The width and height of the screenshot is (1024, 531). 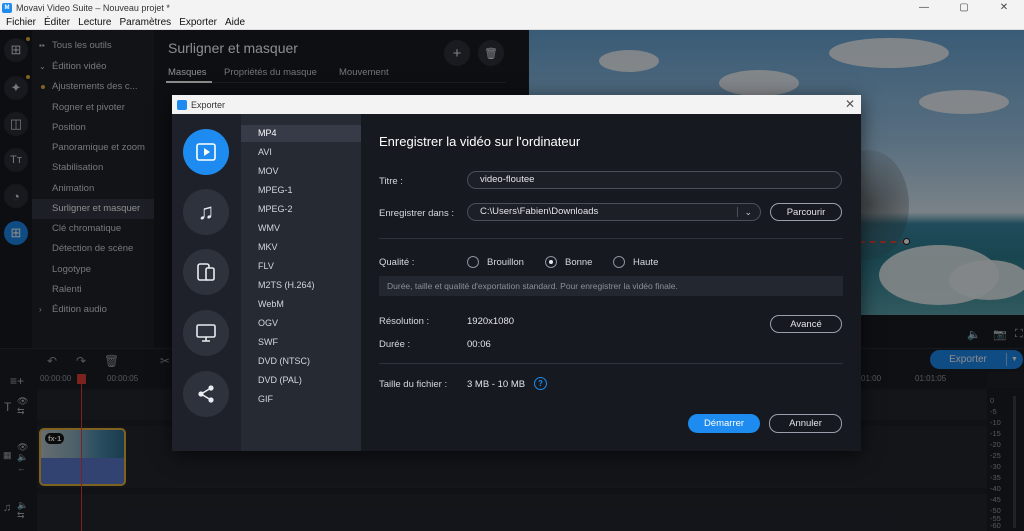 What do you see at coordinates (301, 342) in the screenshot?
I see `format-item-swf: SWF` at bounding box center [301, 342].